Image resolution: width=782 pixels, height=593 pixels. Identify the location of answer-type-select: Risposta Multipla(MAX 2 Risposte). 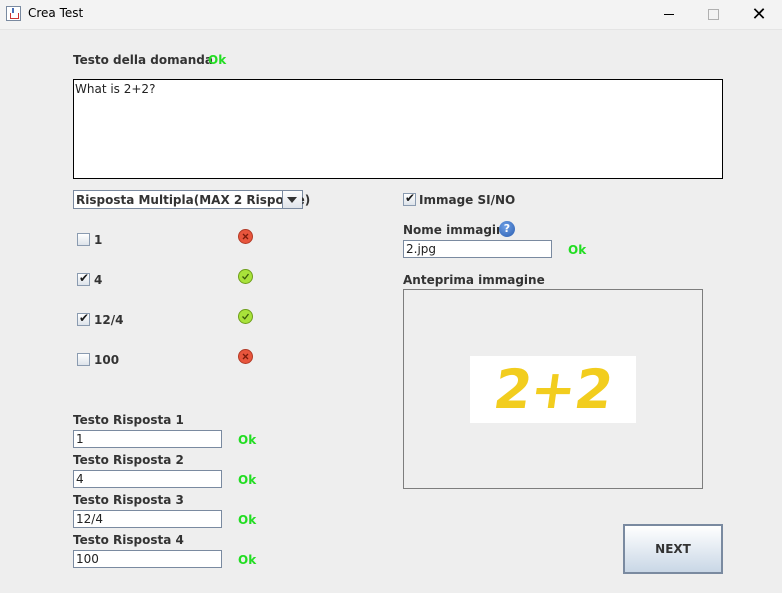
(191, 199).